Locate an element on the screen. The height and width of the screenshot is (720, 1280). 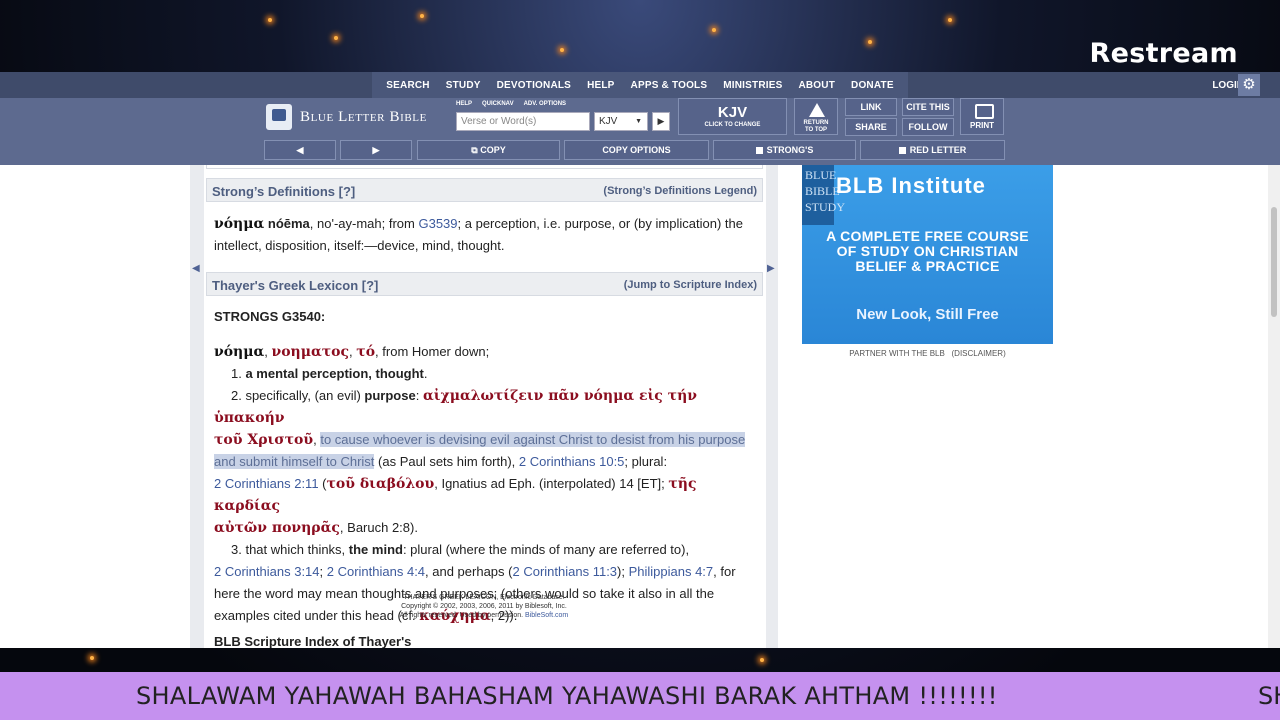
copy-options-button: COPY OPTIONS is located at coordinates (636, 150).